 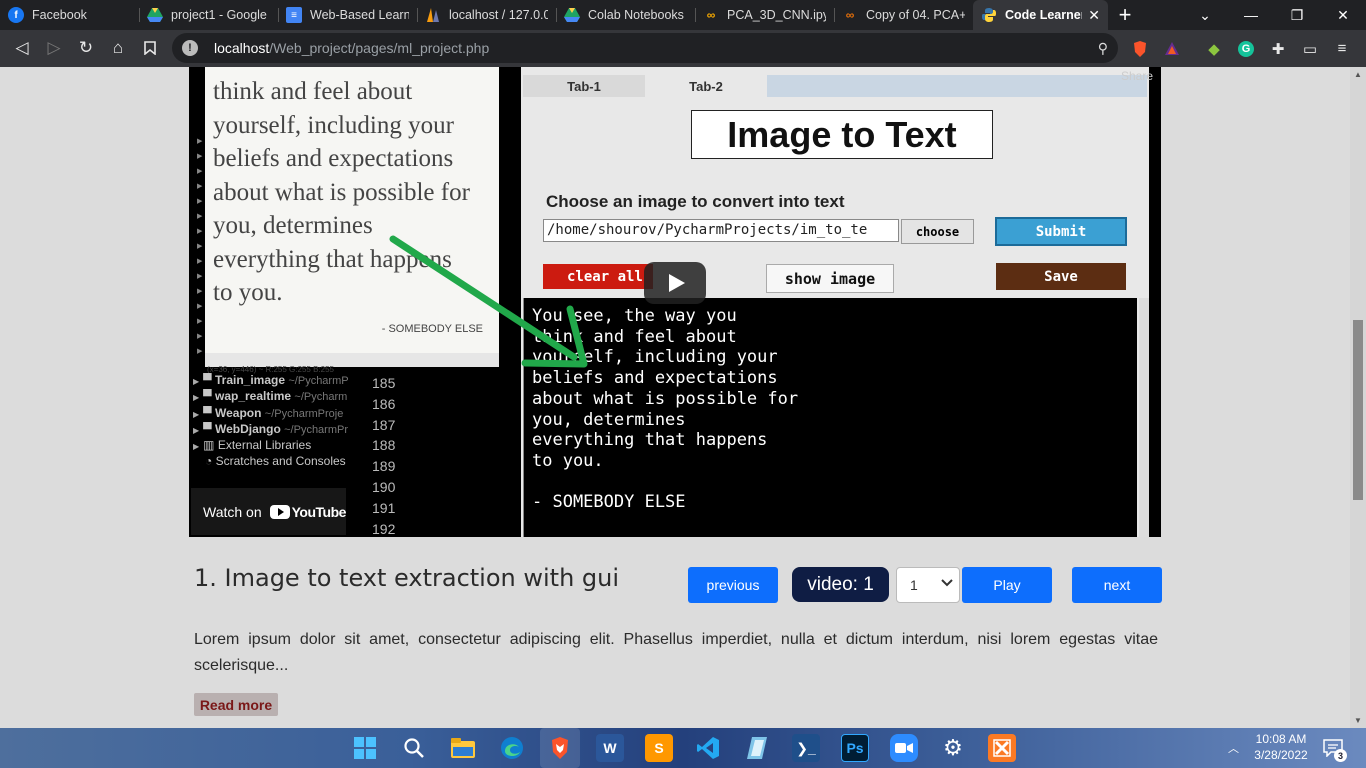 I want to click on new-tab-button: +, so click(x=1125, y=15).